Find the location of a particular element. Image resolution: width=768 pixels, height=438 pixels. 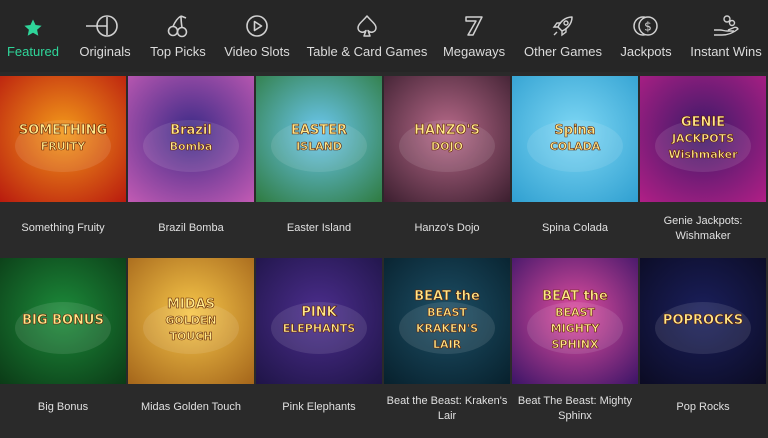

game-tile: PINK ELEPHANTS Pink Elephants is located at coordinates (319, 348).